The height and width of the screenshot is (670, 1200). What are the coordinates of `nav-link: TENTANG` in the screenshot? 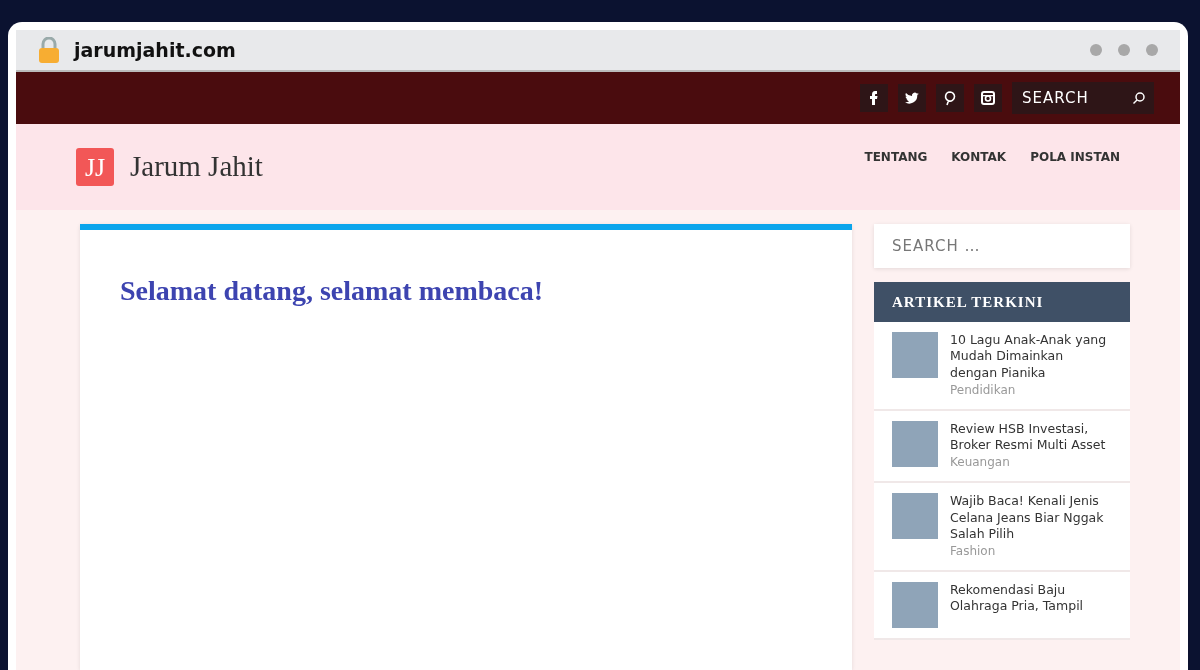 It's located at (896, 157).